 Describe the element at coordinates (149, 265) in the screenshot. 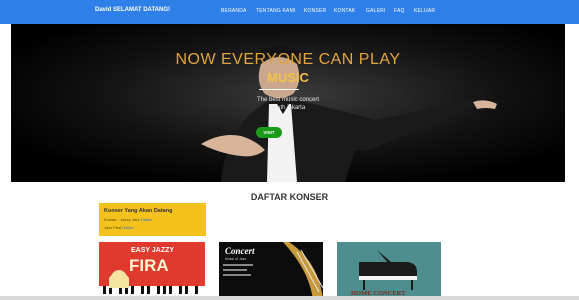

I see `poster-title: FIRA` at that location.